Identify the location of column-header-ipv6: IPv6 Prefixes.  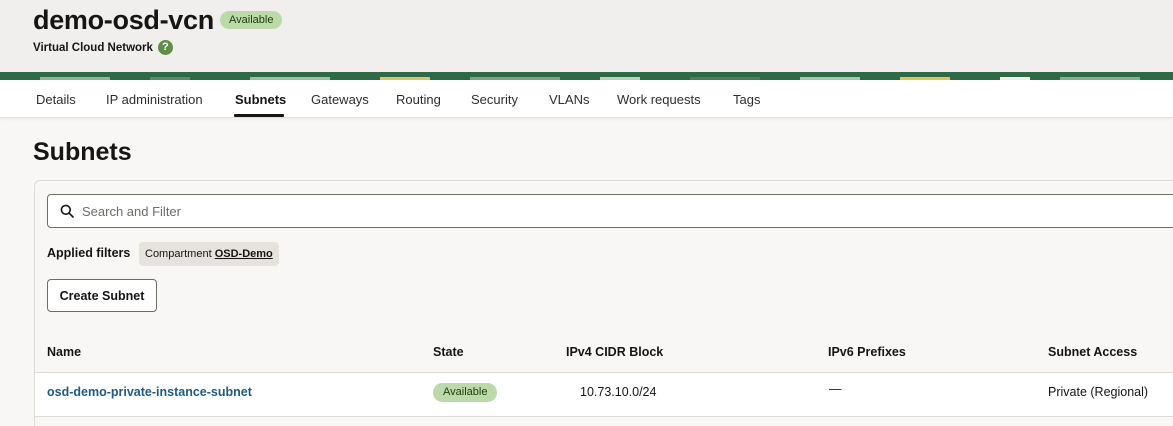
(867, 352).